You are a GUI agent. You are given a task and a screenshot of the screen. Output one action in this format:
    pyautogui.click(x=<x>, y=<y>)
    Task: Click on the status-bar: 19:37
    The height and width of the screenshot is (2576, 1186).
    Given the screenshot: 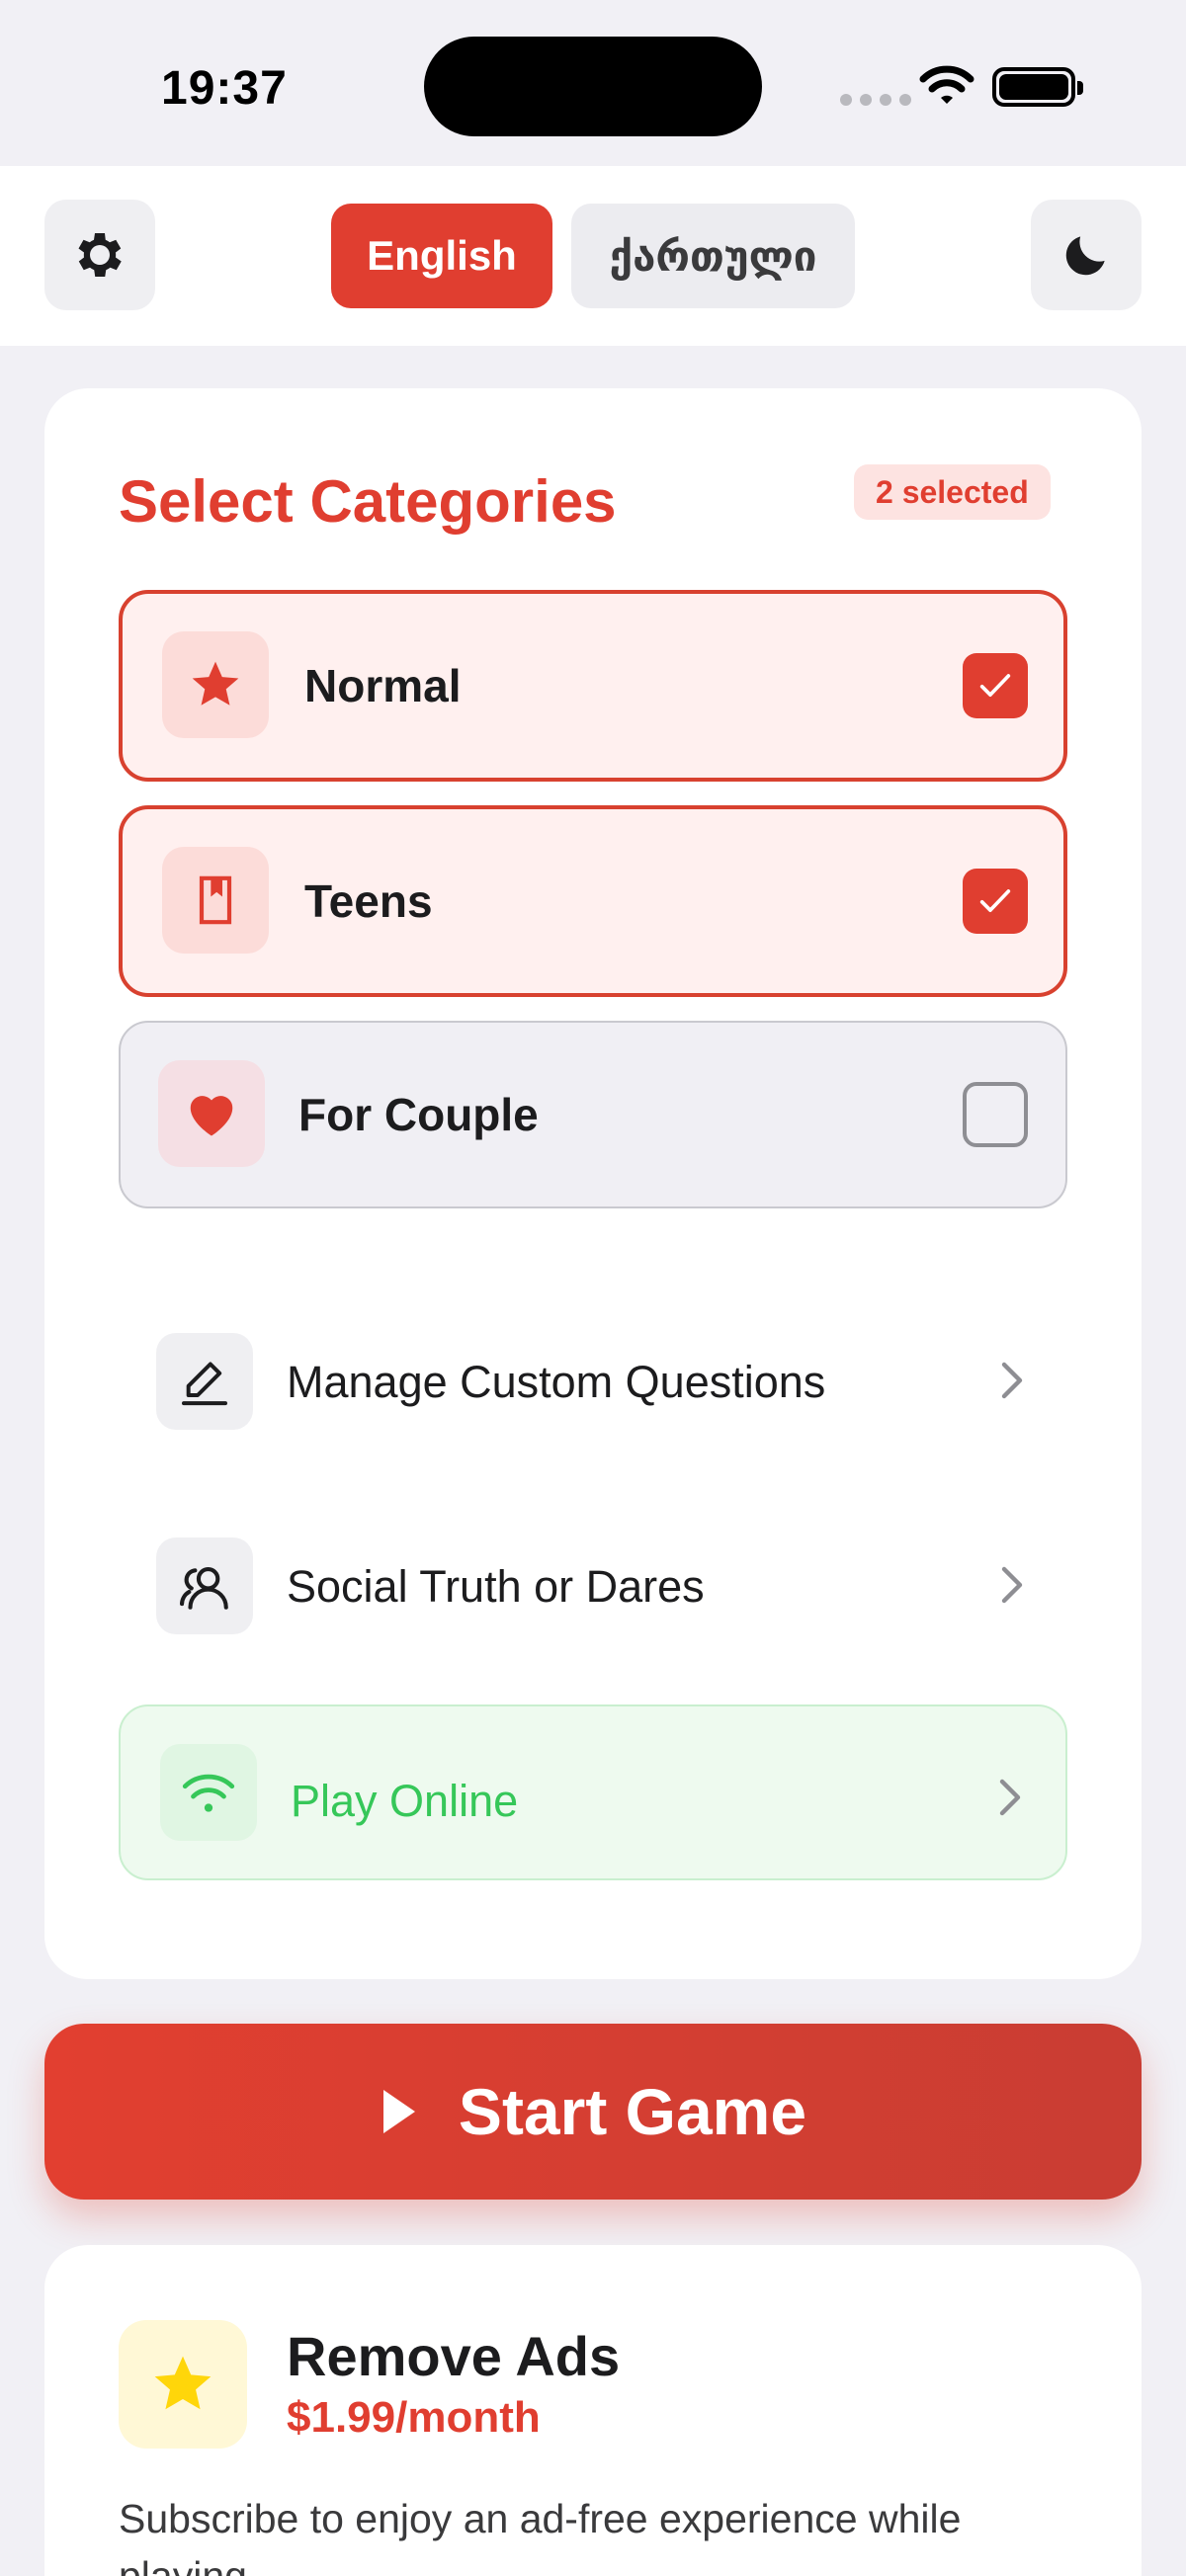 What is the action you would take?
    pyautogui.click(x=593, y=83)
    